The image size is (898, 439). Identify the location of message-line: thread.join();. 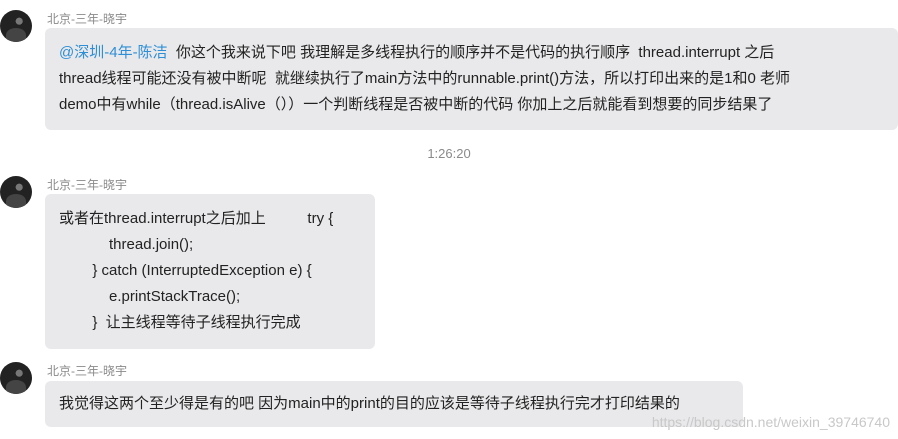
(126, 244).